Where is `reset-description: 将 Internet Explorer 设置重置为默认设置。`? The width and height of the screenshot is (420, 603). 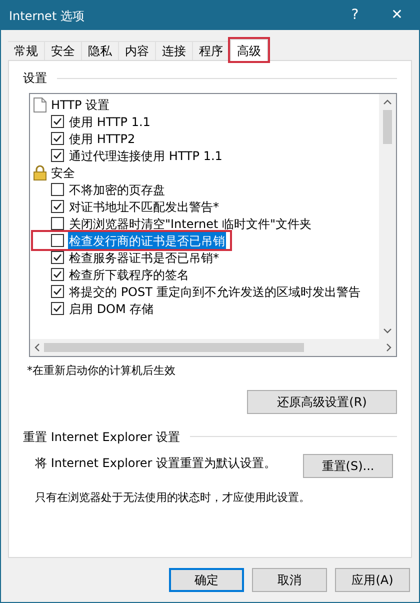 reset-description: 将 Internet Explorer 设置重置为默认设置。 is located at coordinates (155, 463).